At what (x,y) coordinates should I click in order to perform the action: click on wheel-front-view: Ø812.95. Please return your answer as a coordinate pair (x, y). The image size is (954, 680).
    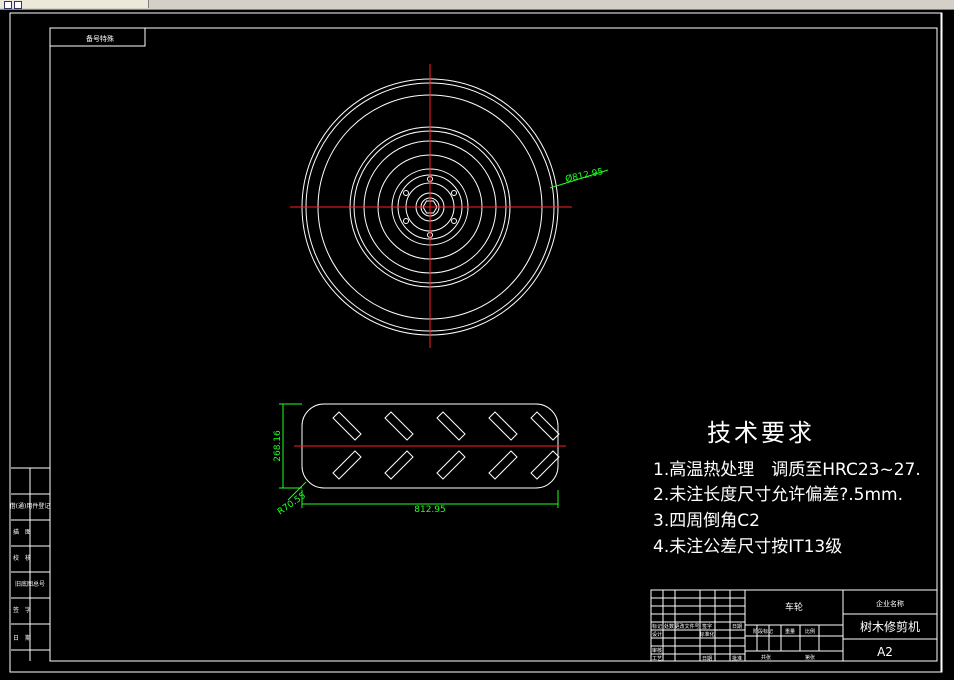
    Looking at the image, I should click on (449, 206).